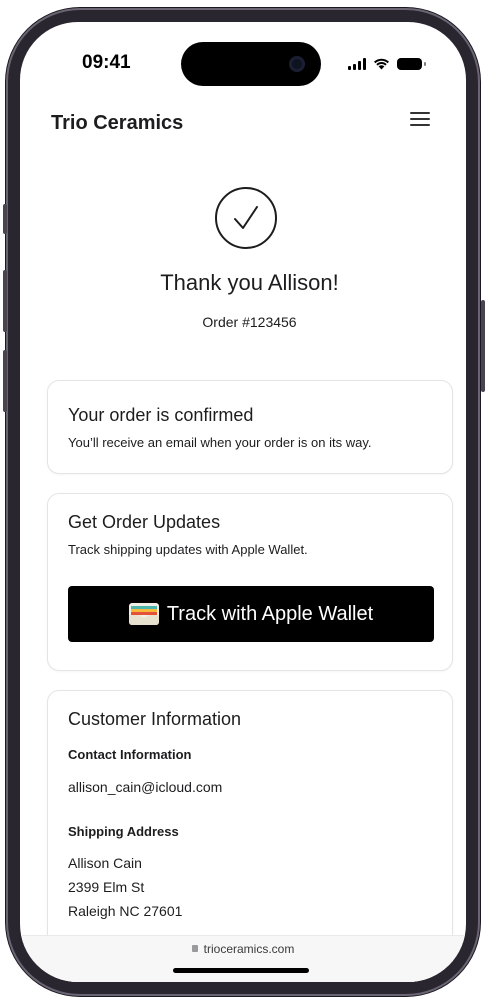  I want to click on camera-icon, so click(297, 64).